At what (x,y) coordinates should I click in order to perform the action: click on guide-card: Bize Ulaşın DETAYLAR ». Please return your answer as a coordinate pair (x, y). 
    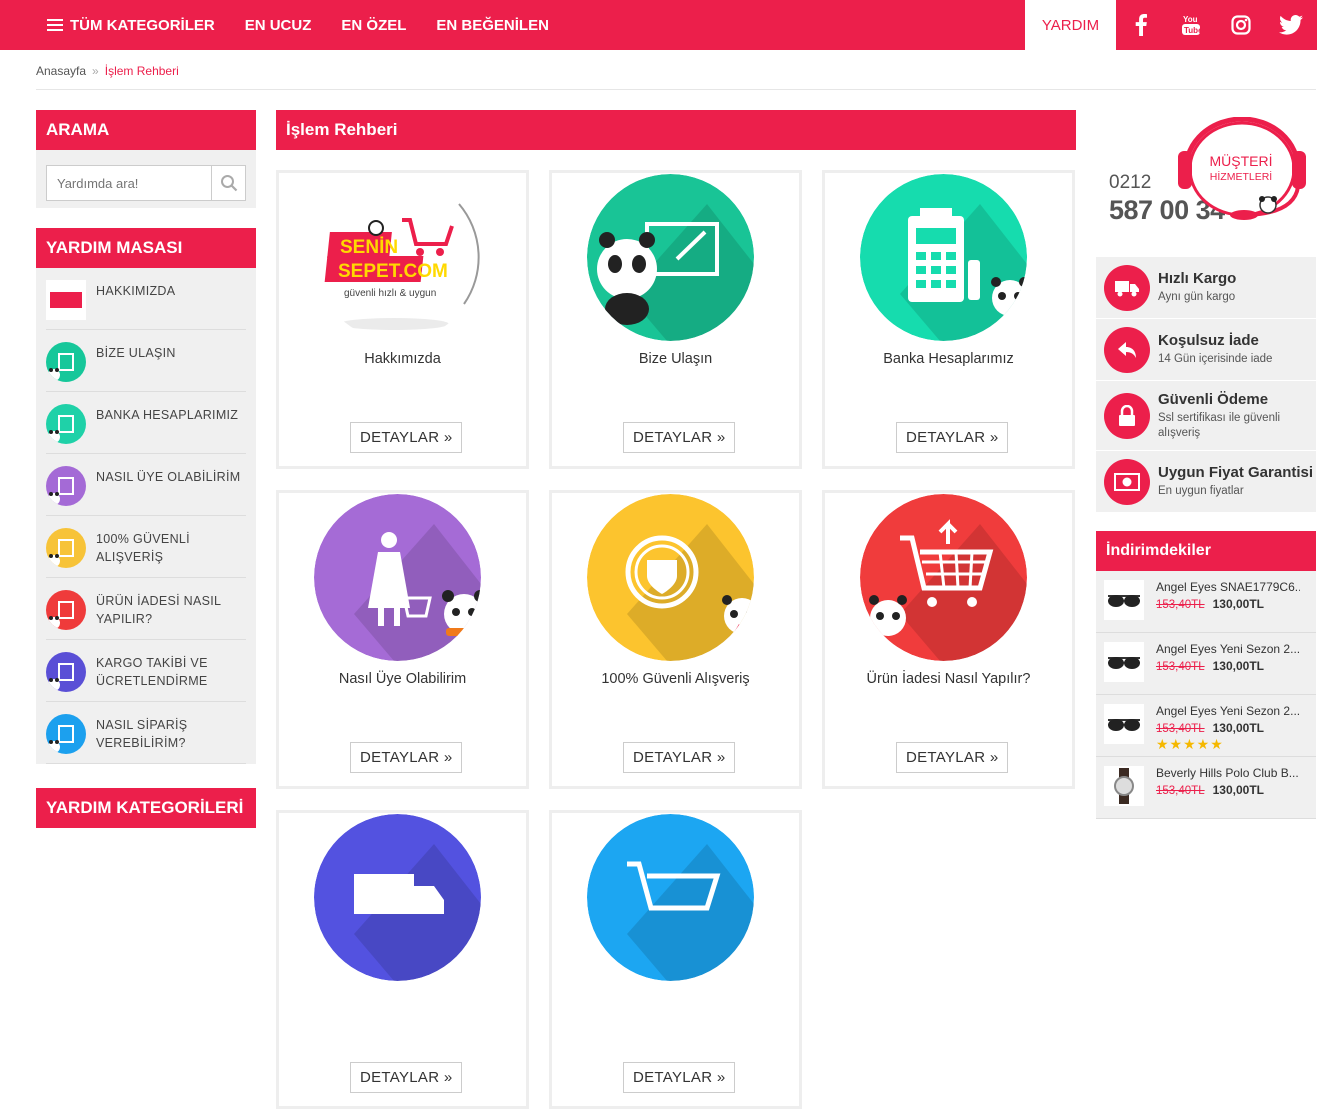
    Looking at the image, I should click on (675, 319).